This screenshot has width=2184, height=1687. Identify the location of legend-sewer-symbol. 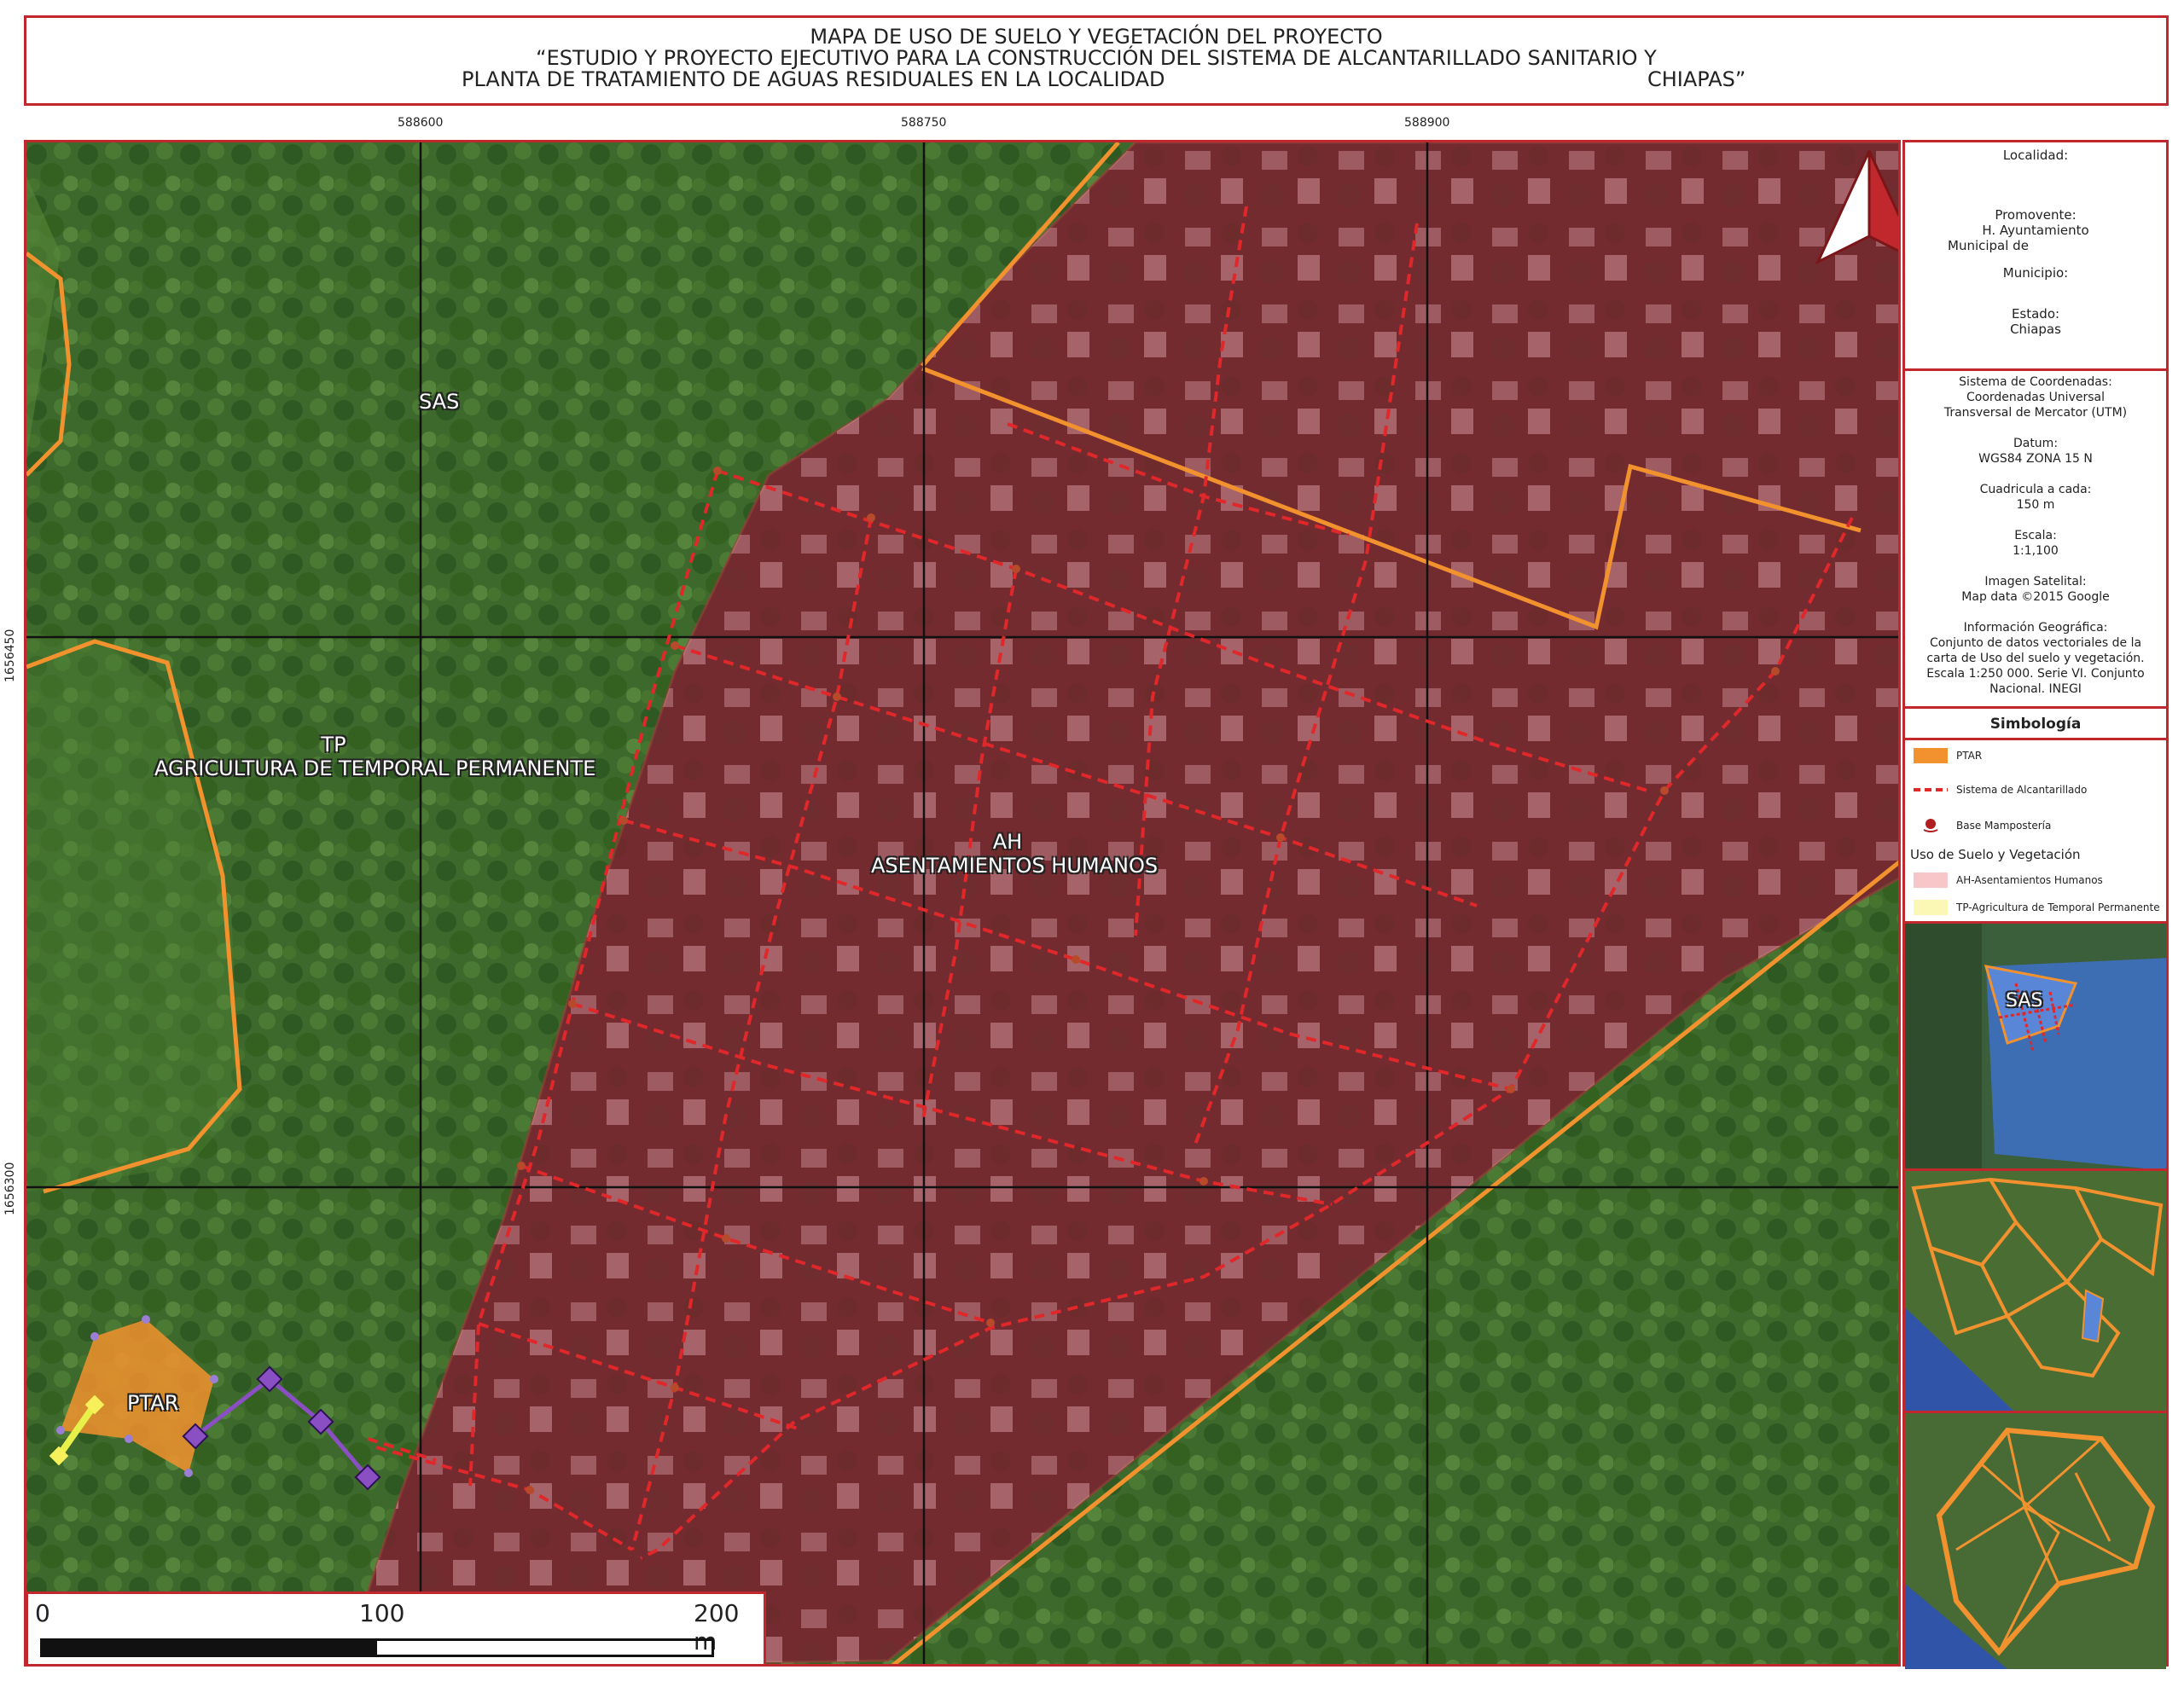
(1931, 790).